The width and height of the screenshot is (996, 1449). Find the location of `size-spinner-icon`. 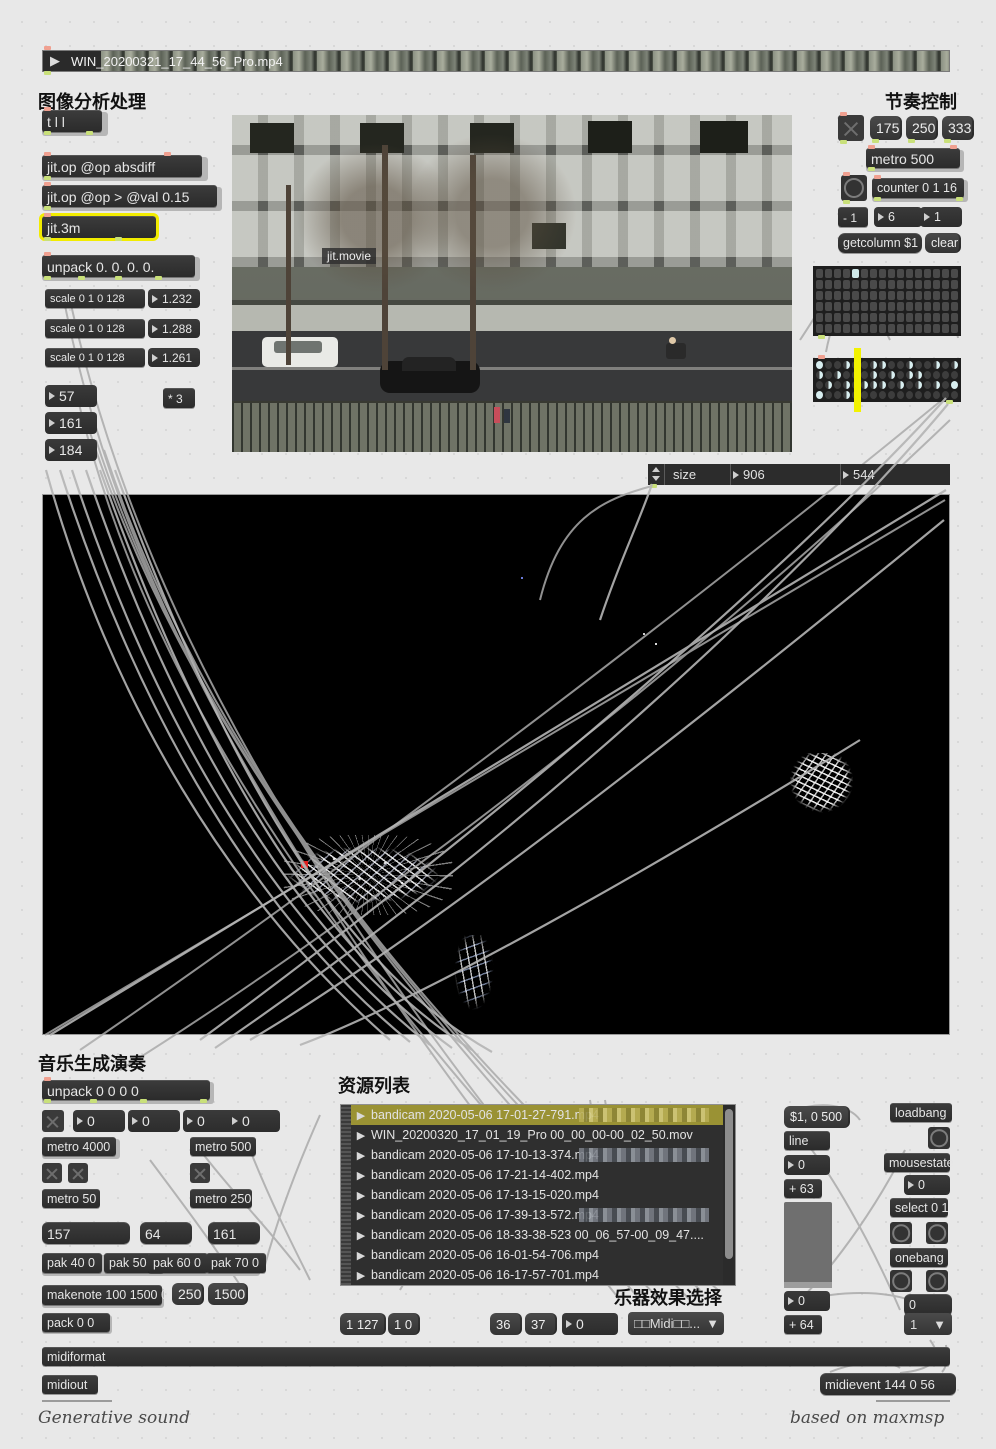

size-spinner-icon is located at coordinates (656, 474).